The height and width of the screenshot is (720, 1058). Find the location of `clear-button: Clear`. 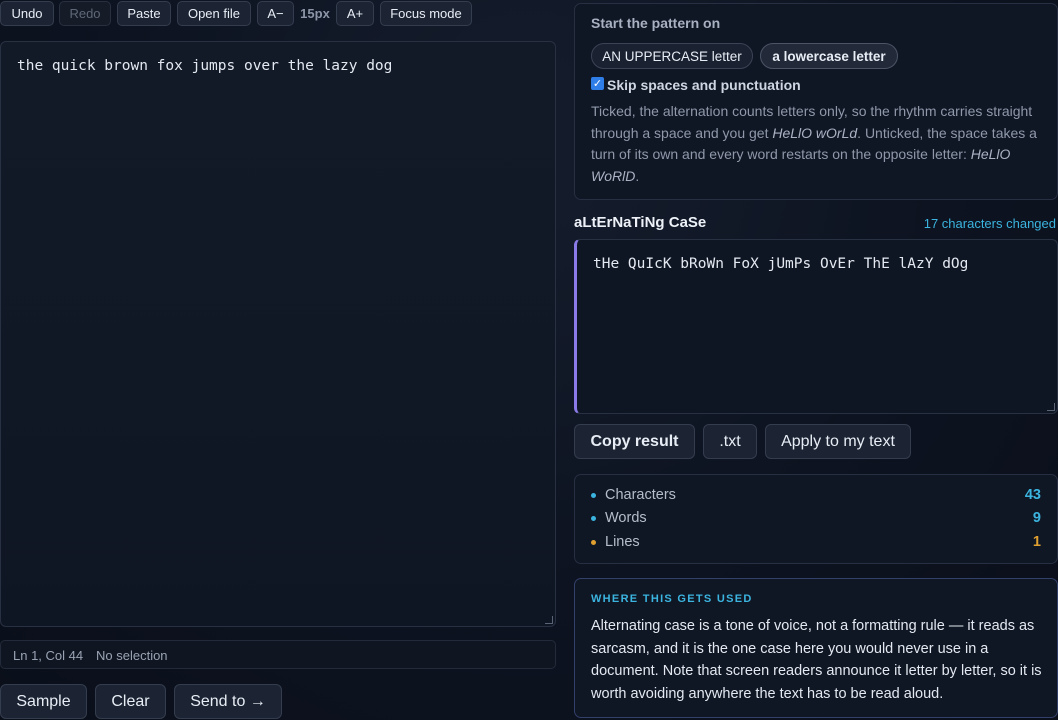

clear-button: Clear is located at coordinates (130, 701).